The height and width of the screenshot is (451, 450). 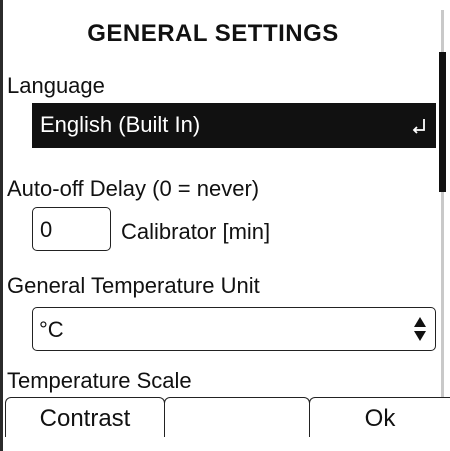 What do you see at coordinates (56, 85) in the screenshot?
I see `language-label: Language` at bounding box center [56, 85].